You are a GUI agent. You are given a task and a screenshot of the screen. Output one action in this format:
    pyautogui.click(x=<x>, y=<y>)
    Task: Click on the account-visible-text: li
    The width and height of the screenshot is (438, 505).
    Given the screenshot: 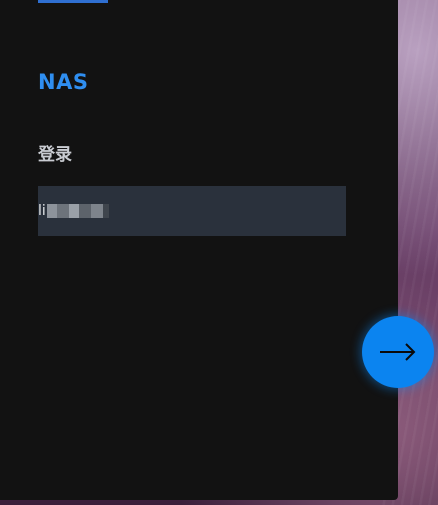 What is the action you would take?
    pyautogui.click(x=42, y=211)
    